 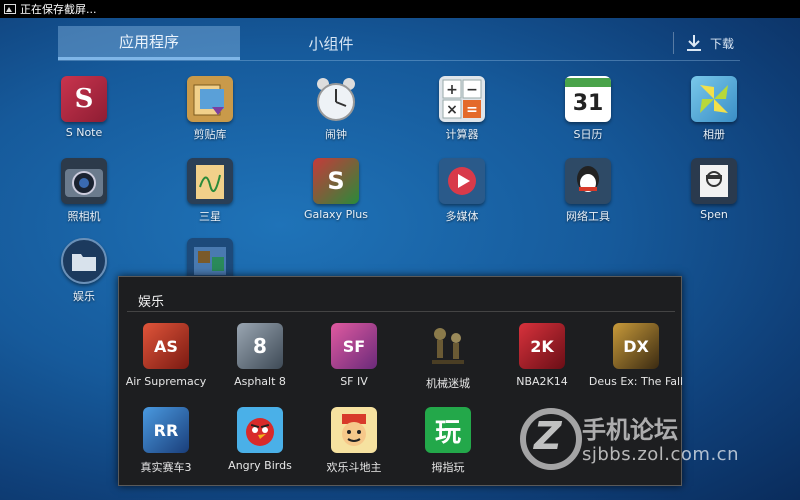 I want to click on deus-ex-icon: DX, so click(x=636, y=346).